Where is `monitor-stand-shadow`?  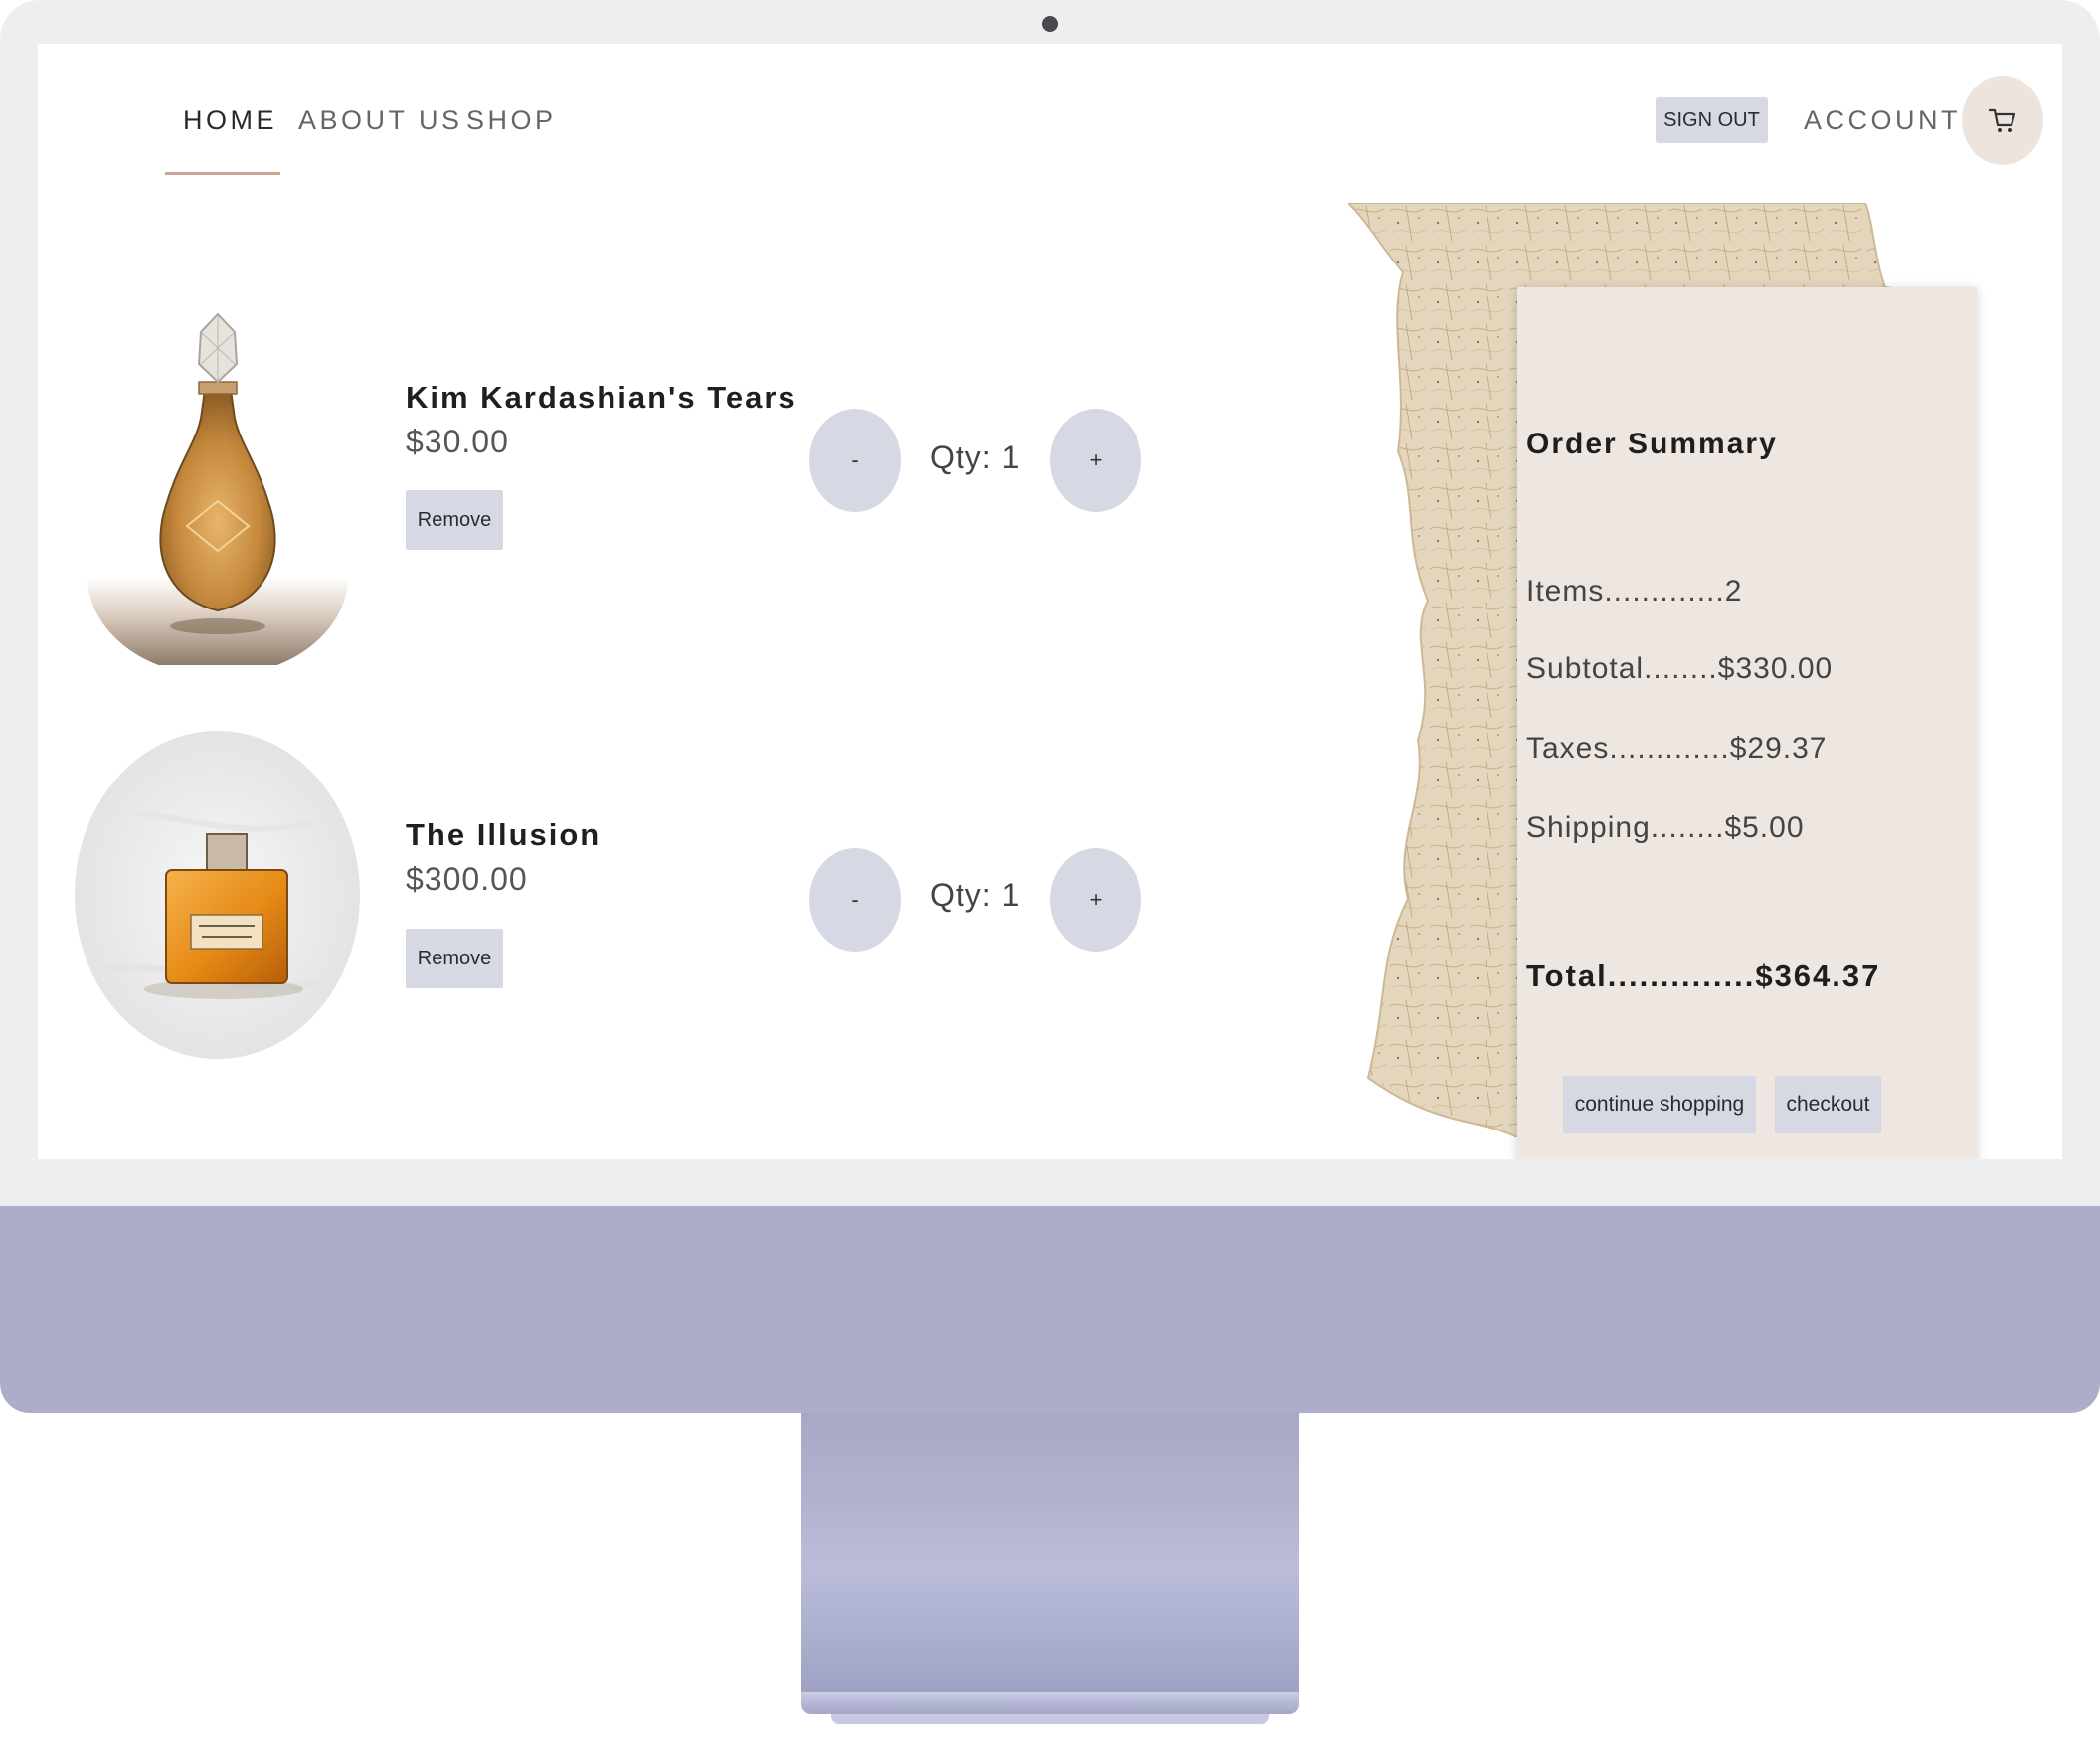 monitor-stand-shadow is located at coordinates (1050, 1719).